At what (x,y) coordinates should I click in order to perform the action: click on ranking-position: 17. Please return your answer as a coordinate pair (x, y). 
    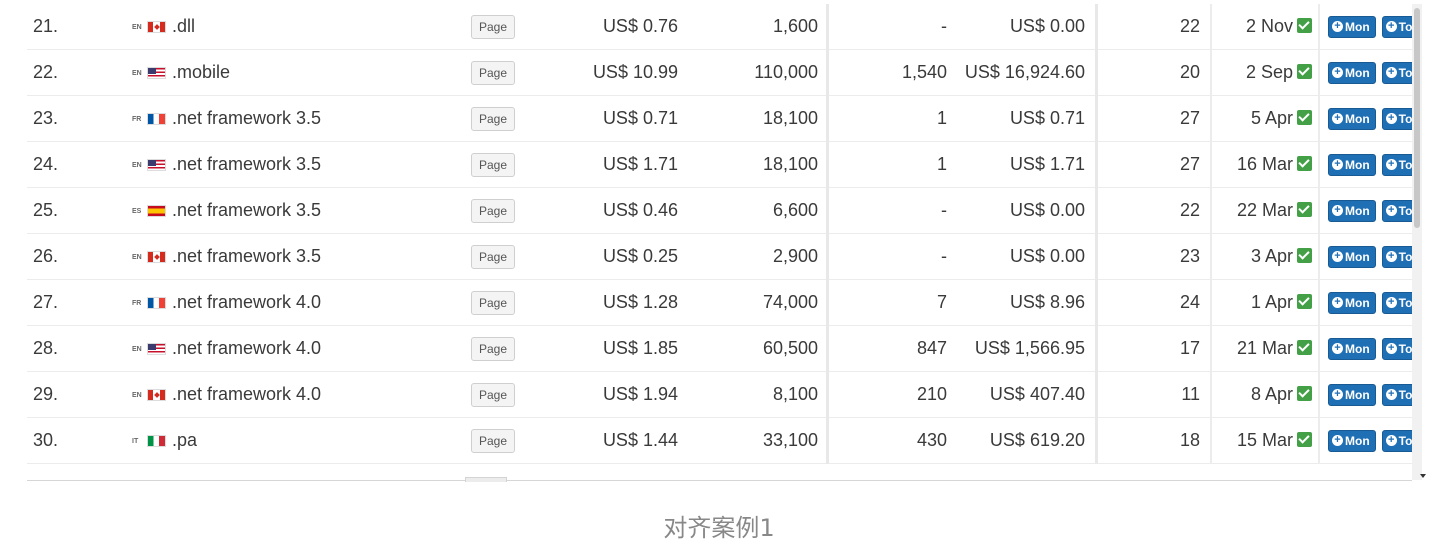
    Looking at the image, I should click on (1154, 348).